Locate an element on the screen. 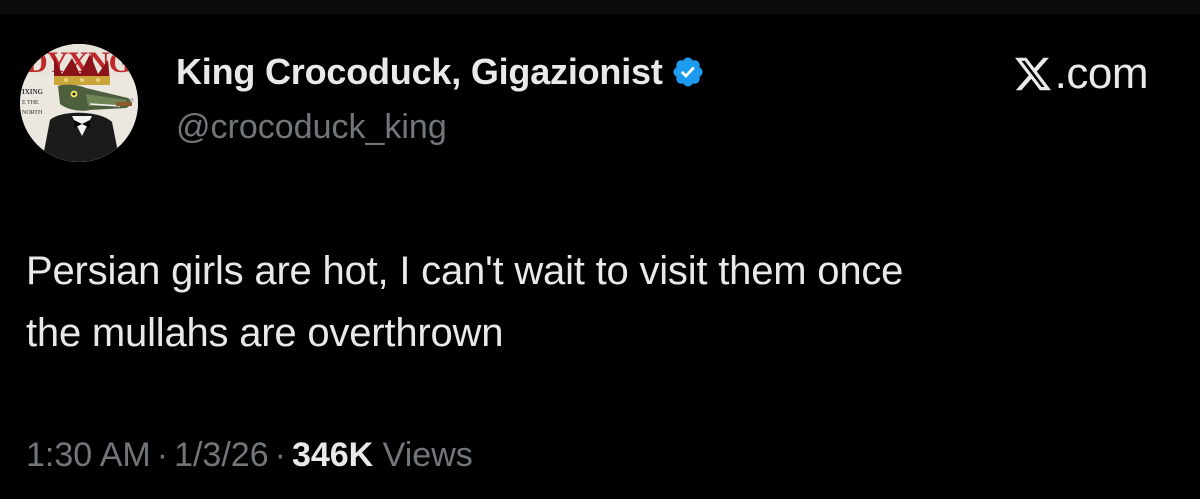 Image resolution: width=1200 pixels, height=499 pixels. top-edge-strip is located at coordinates (600, 7).